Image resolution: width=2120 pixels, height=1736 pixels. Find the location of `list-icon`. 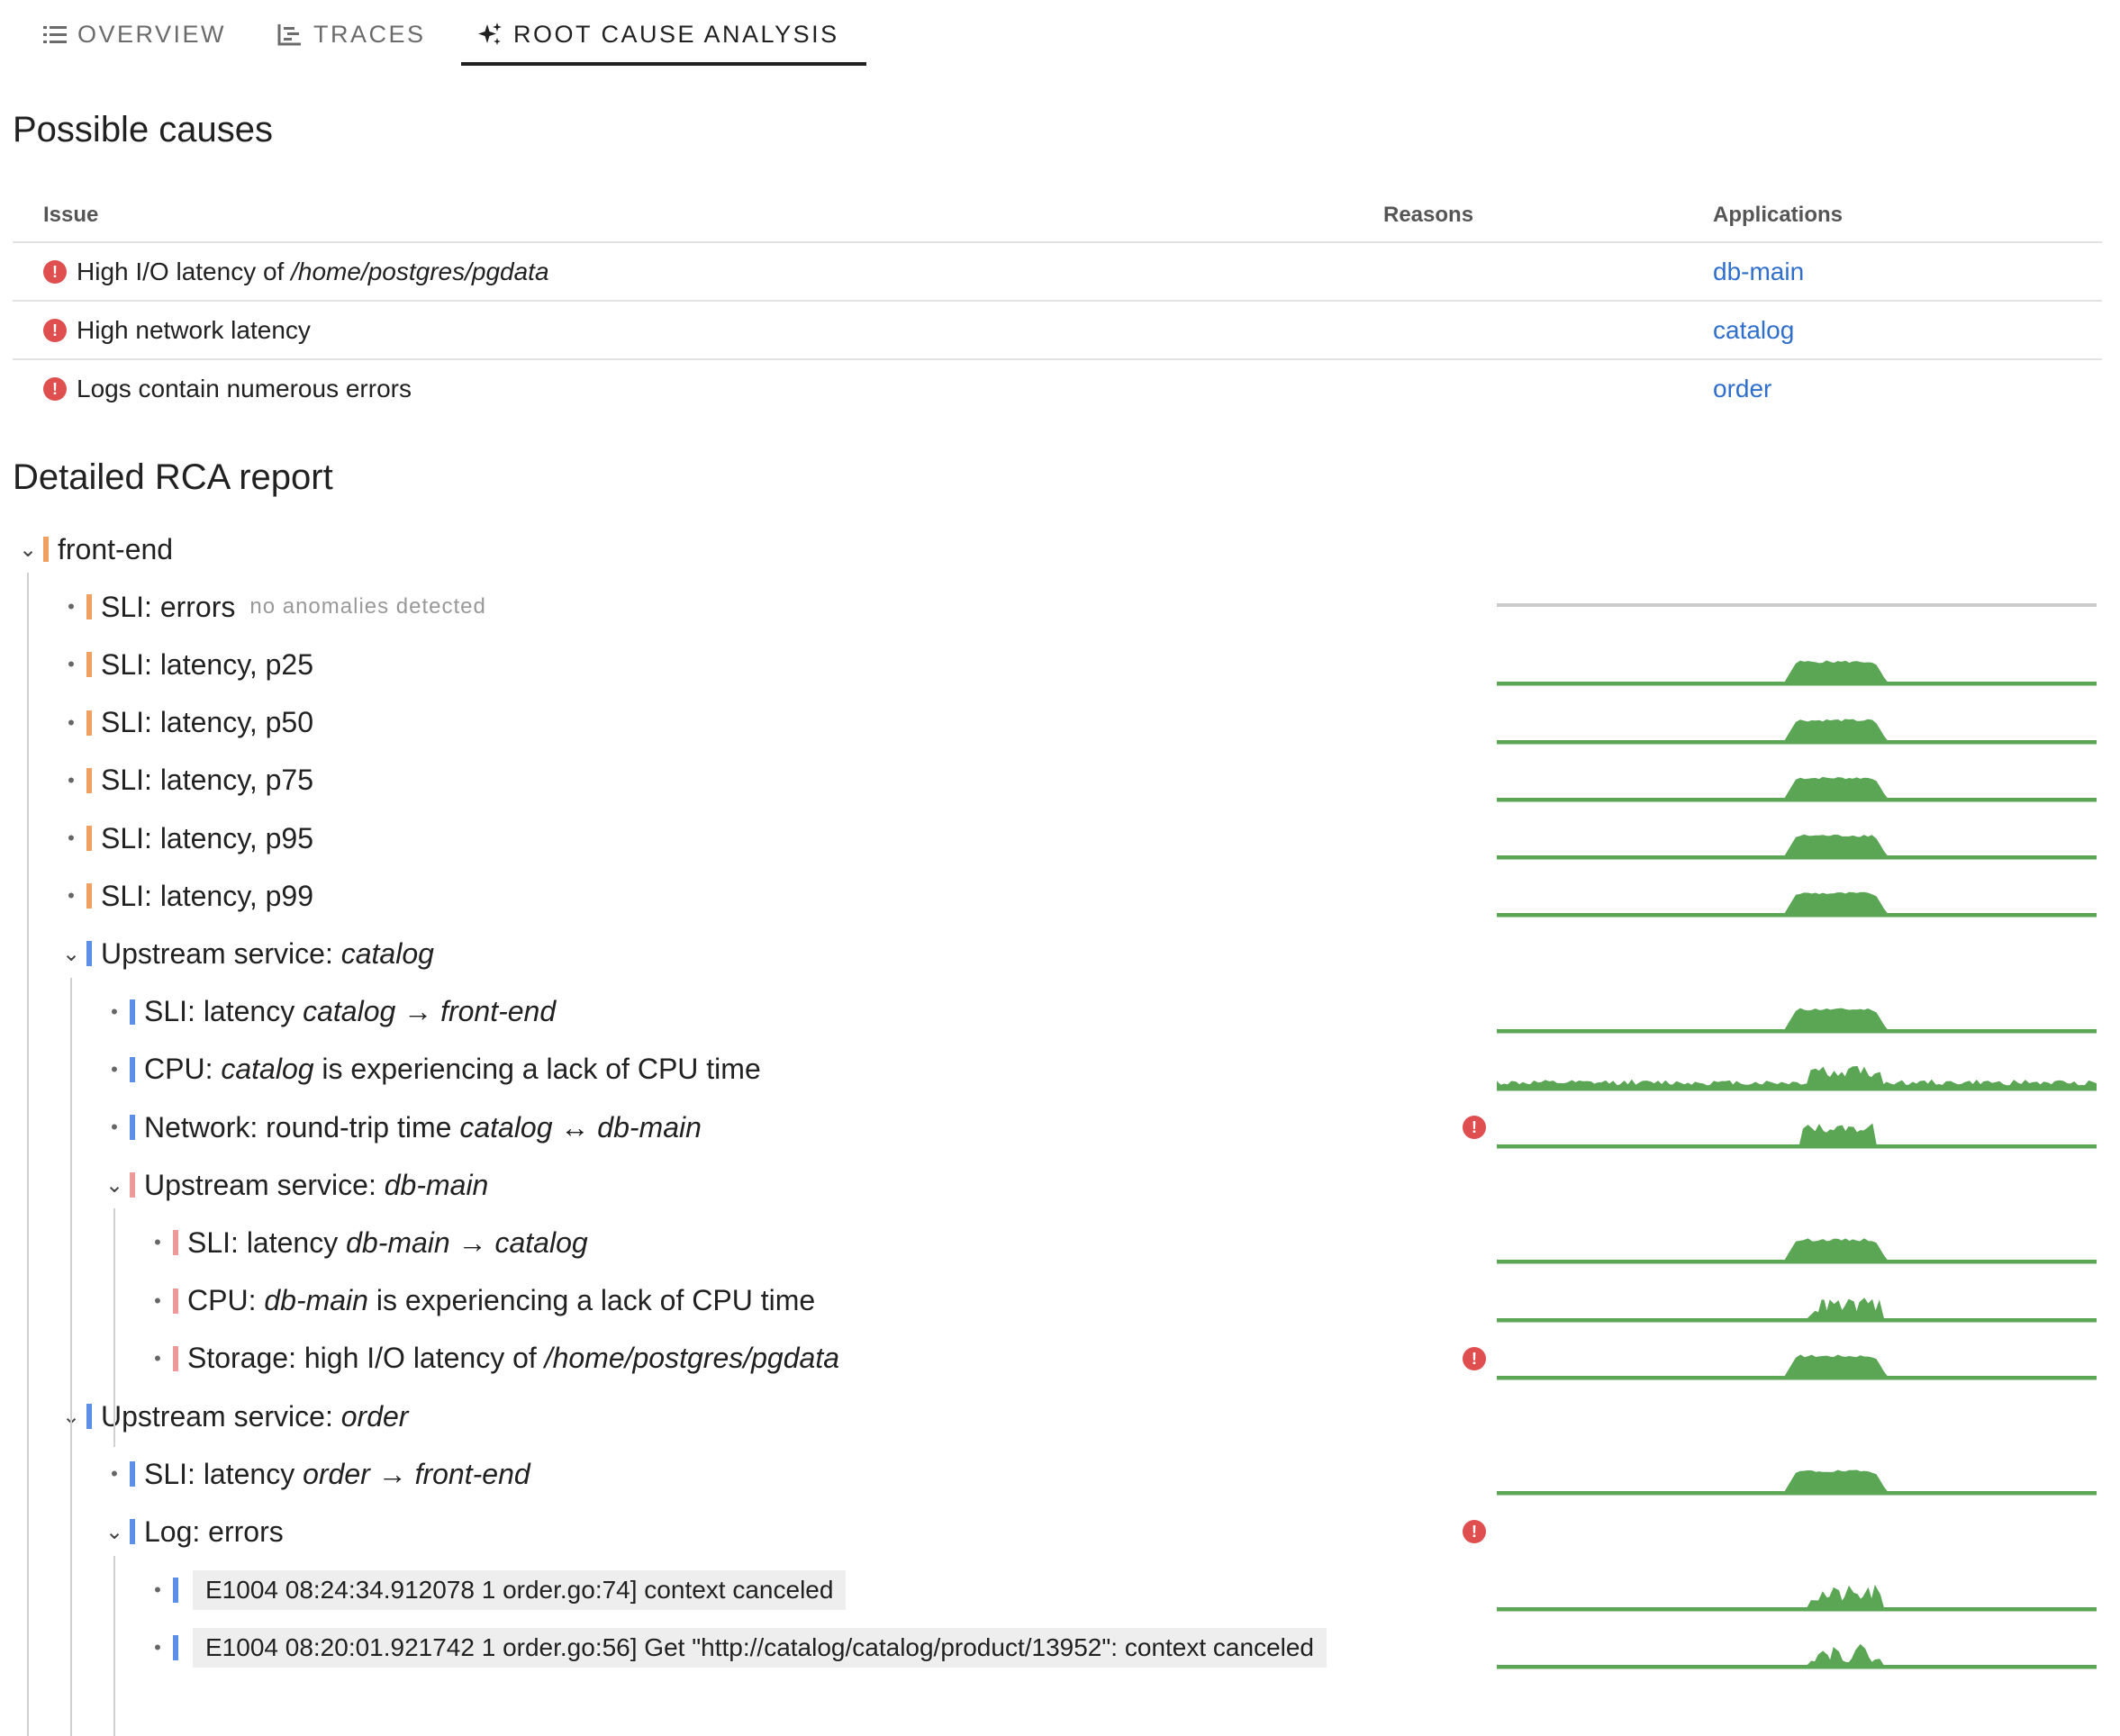

list-icon is located at coordinates (55, 34).